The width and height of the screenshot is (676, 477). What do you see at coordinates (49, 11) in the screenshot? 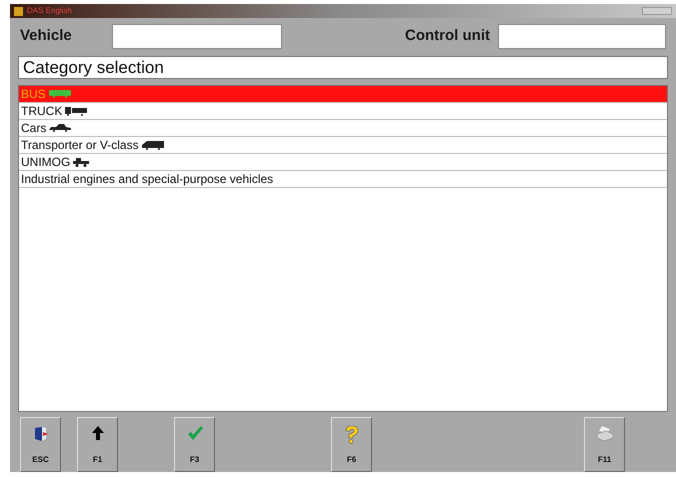
I see `window-title: DAS English` at bounding box center [49, 11].